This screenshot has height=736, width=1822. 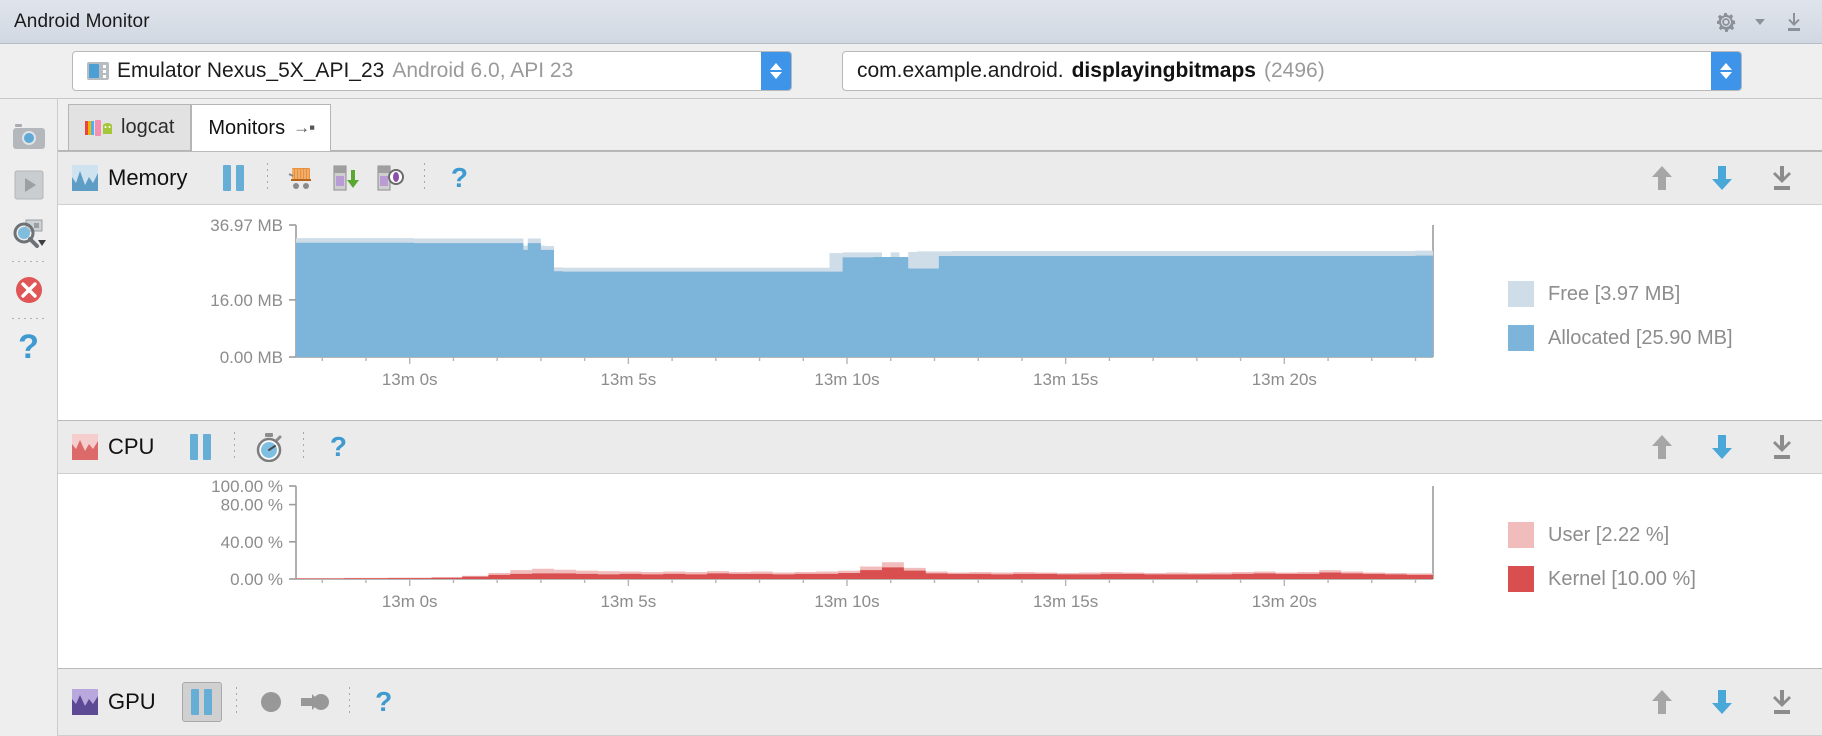 What do you see at coordinates (252, 542) in the screenshot?
I see `svg-text: 40.00 %` at bounding box center [252, 542].